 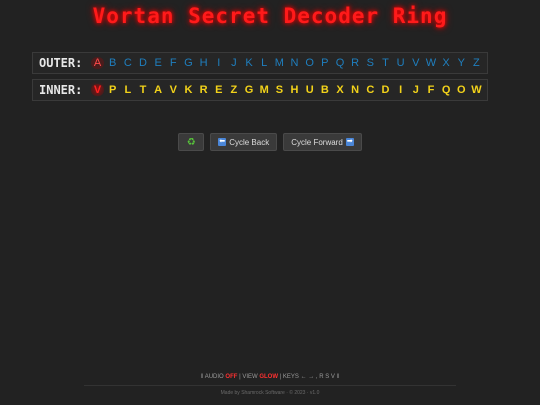 I want to click on outer-ring-label: OUTER:, so click(x=61, y=63).